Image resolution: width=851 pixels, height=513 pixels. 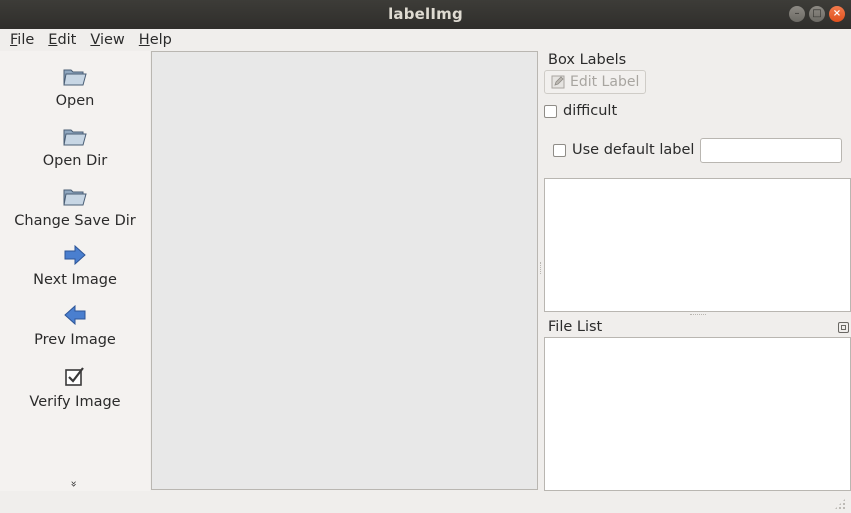 What do you see at coordinates (75, 255) in the screenshot?
I see `arrow-right-icon` at bounding box center [75, 255].